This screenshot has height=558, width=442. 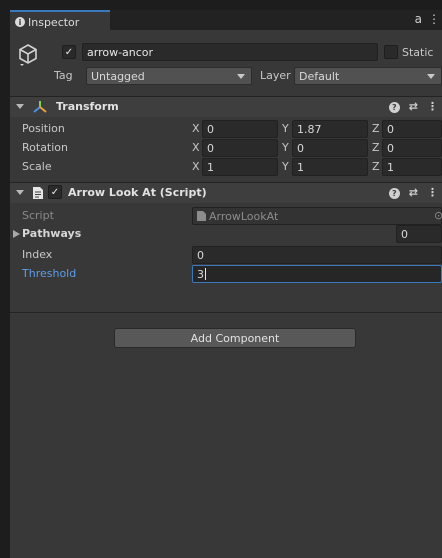 I want to click on scale-y-field: 1, so click(x=330, y=167).